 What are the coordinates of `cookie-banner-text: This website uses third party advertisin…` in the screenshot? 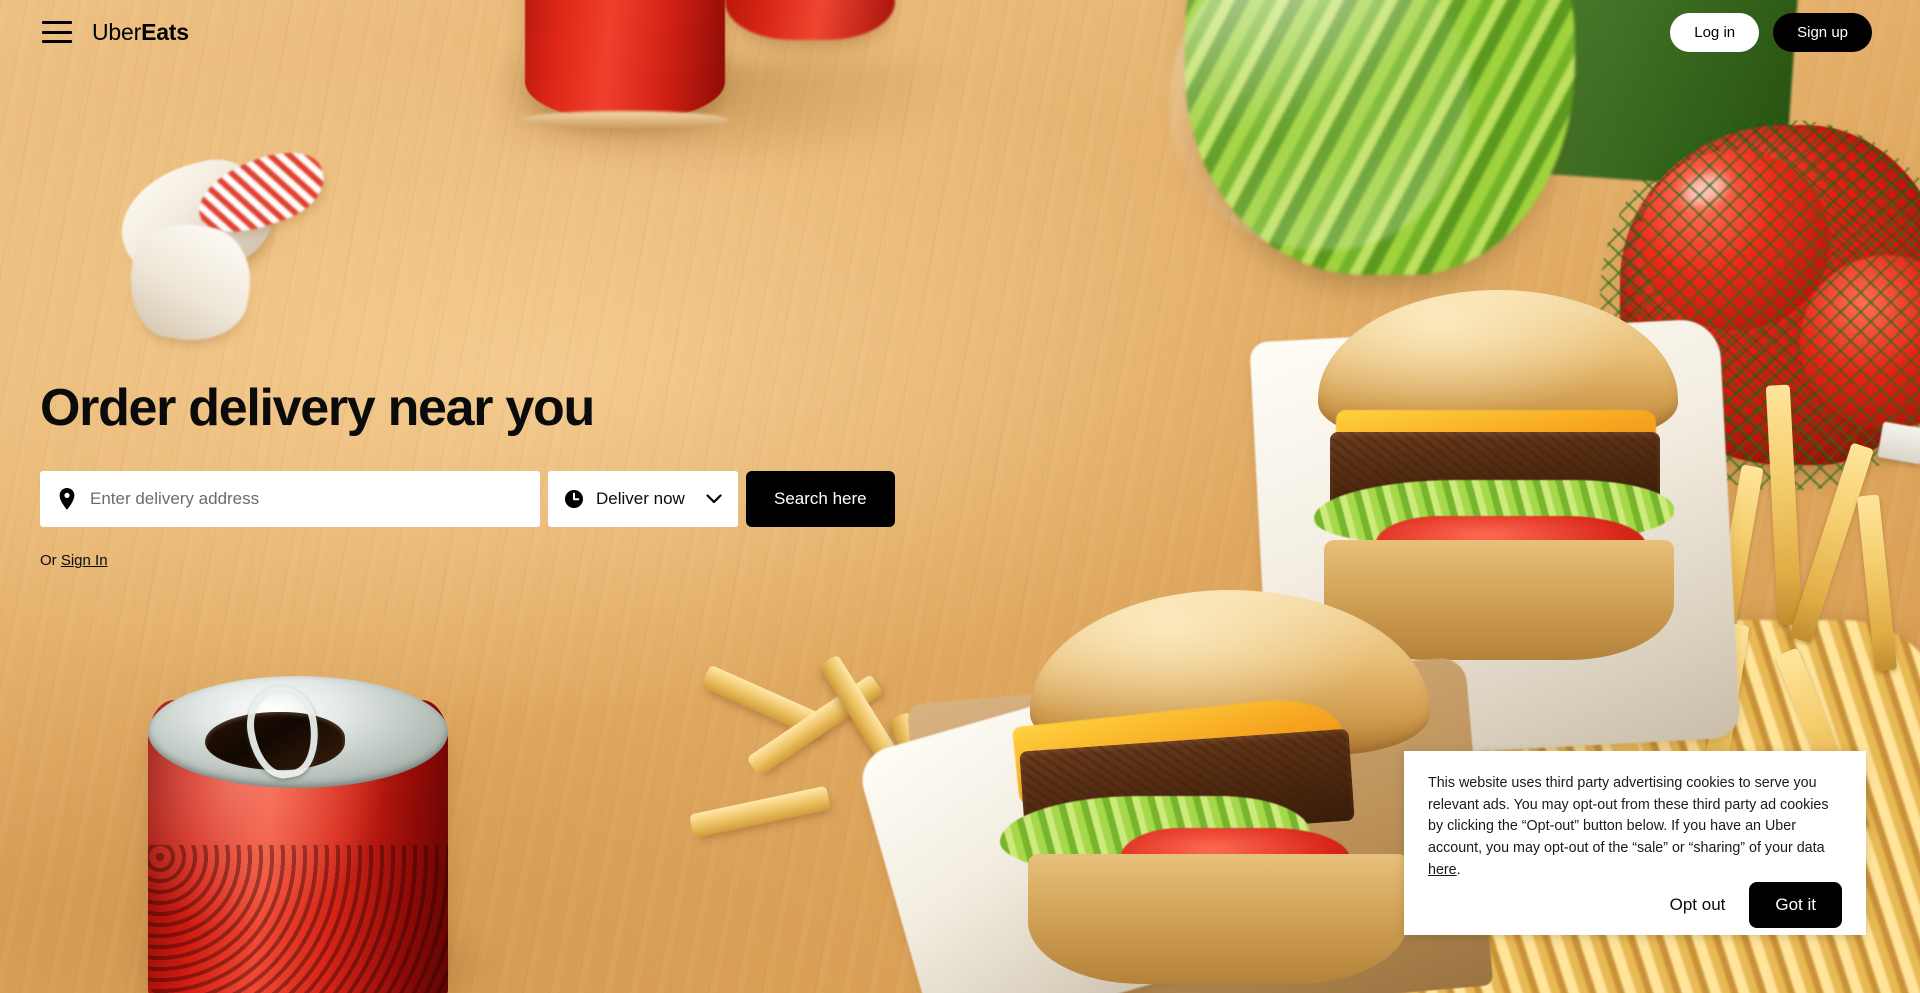 It's located at (1635, 827).